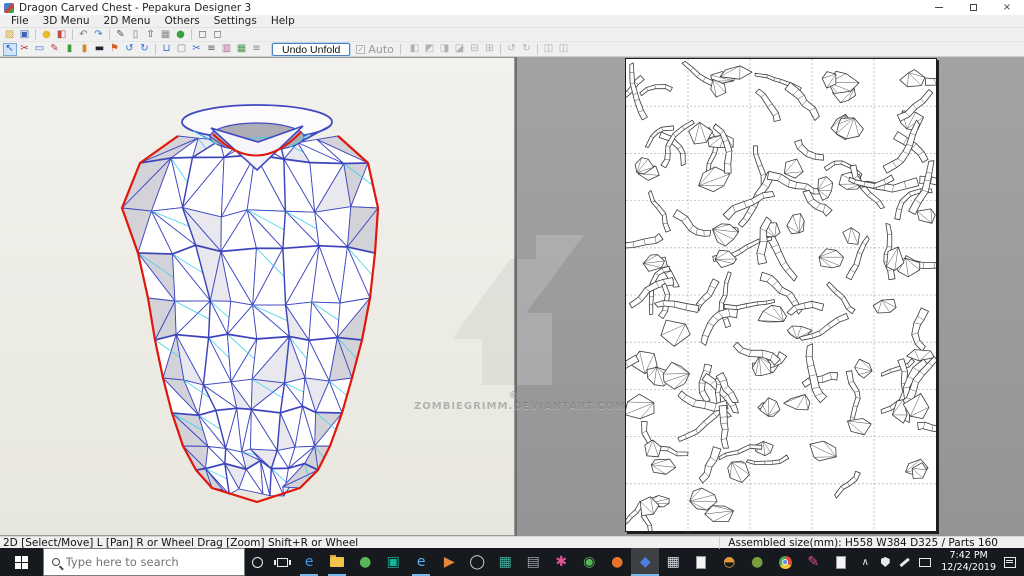 The height and width of the screenshot is (576, 1024). I want to click on import-model-icon: ⇧, so click(151, 34).